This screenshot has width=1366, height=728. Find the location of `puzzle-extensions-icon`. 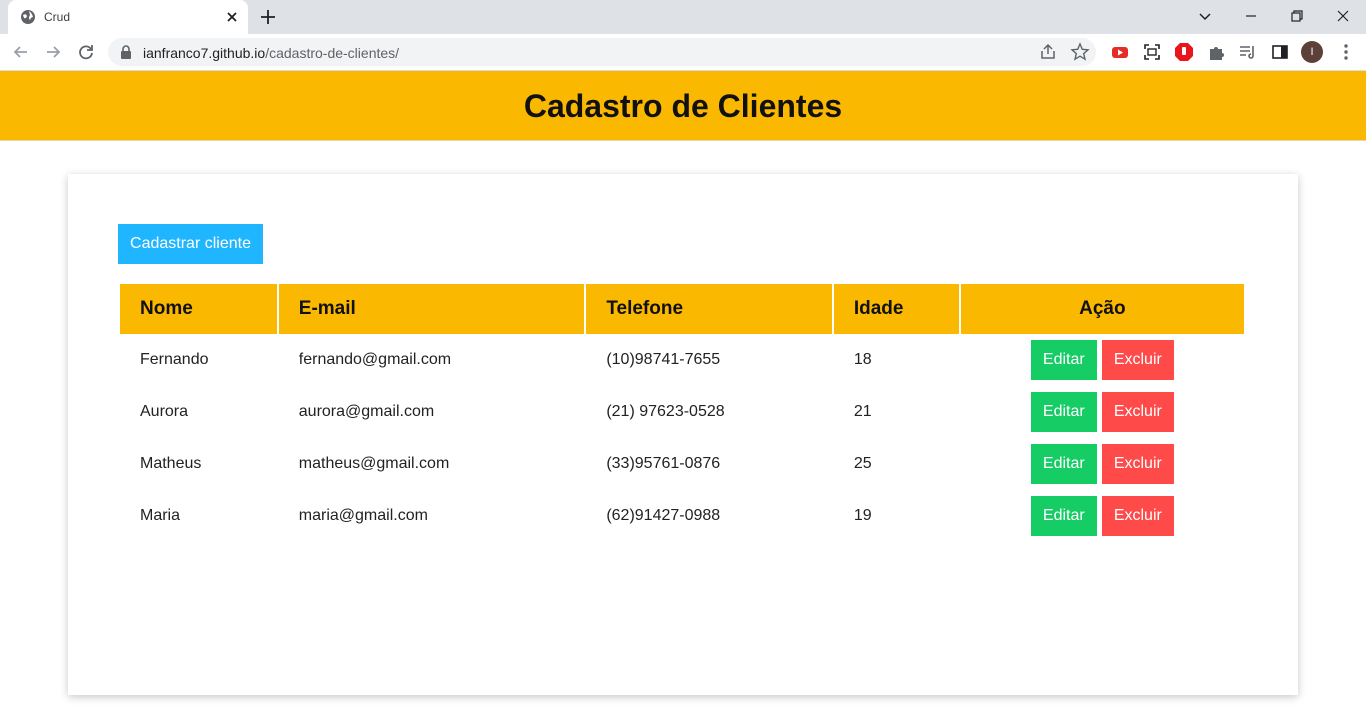

puzzle-extensions-icon is located at coordinates (1216, 52).